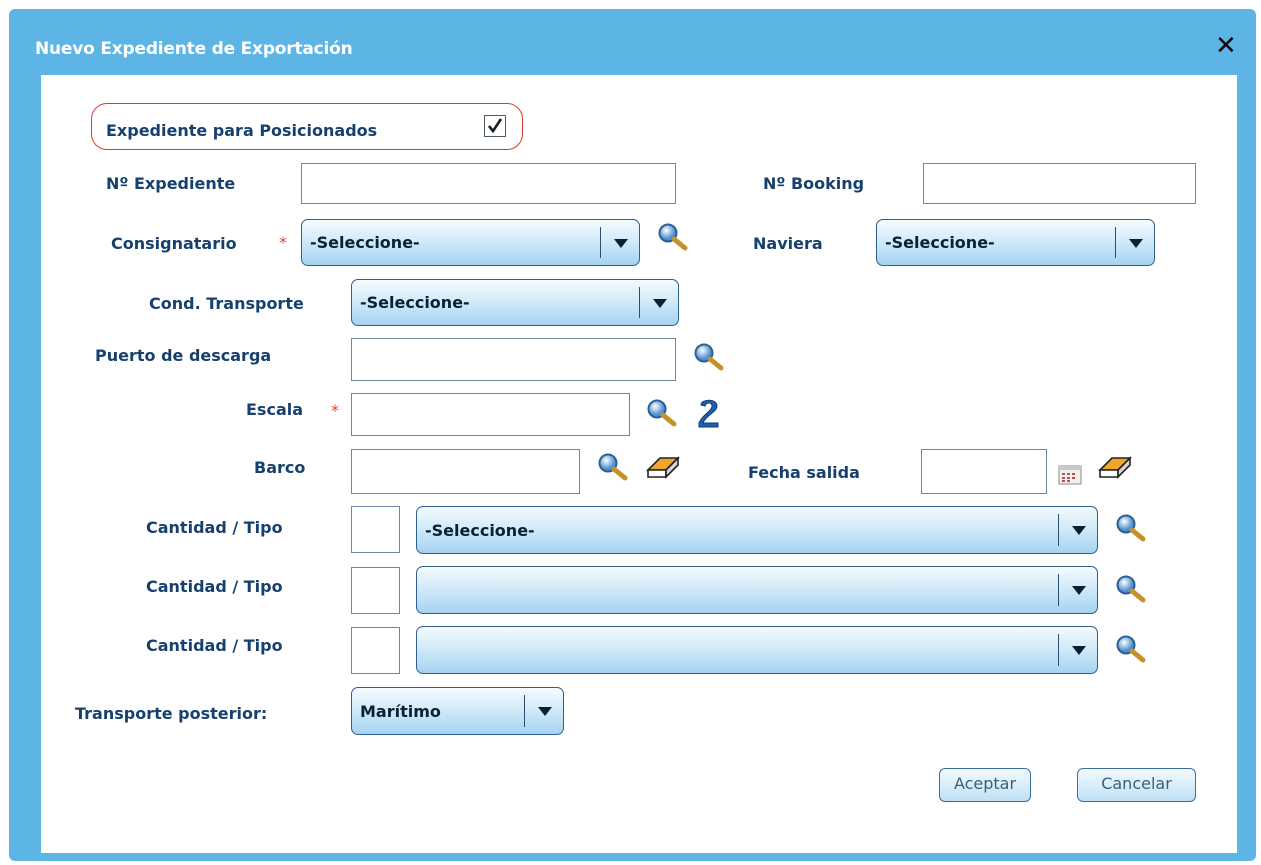 The height and width of the screenshot is (865, 1261). I want to click on cond-transporte-label: Cond. Transporte, so click(226, 303).